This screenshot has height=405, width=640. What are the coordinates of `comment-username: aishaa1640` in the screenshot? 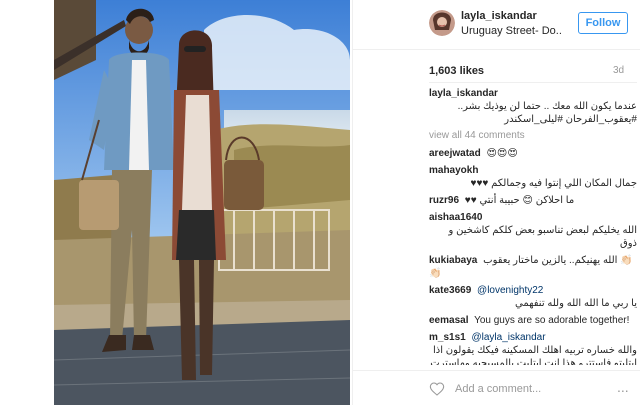 It's located at (455, 217).